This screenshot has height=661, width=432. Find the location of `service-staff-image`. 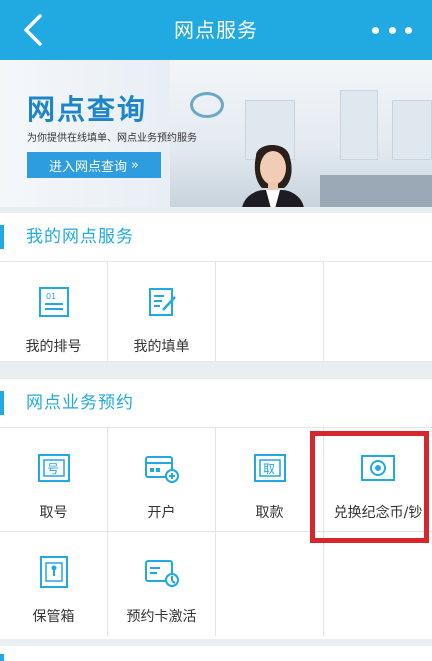

service-staff-image is located at coordinates (273, 176).